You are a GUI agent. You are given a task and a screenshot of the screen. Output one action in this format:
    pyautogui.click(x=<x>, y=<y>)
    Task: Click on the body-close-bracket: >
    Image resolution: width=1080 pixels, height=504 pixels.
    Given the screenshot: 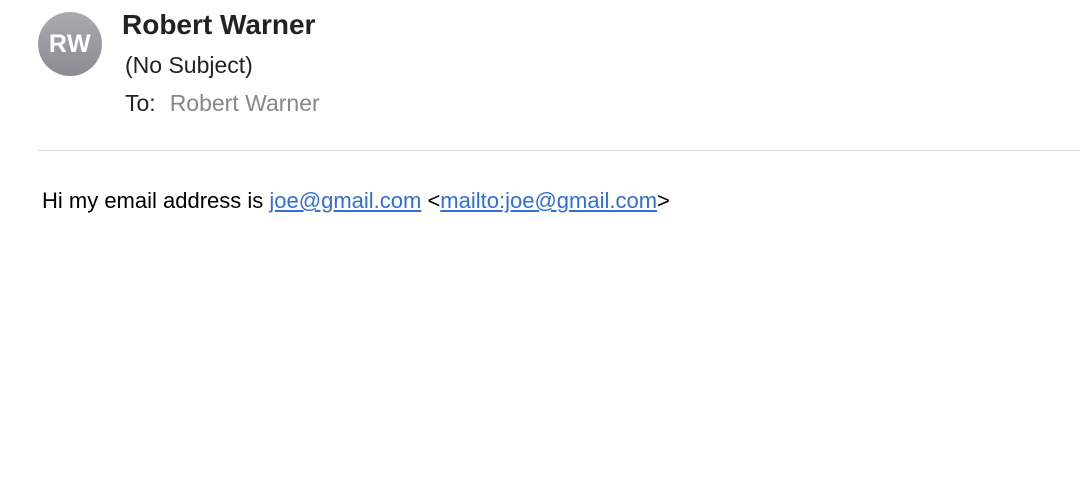 What is the action you would take?
    pyautogui.click(x=663, y=200)
    